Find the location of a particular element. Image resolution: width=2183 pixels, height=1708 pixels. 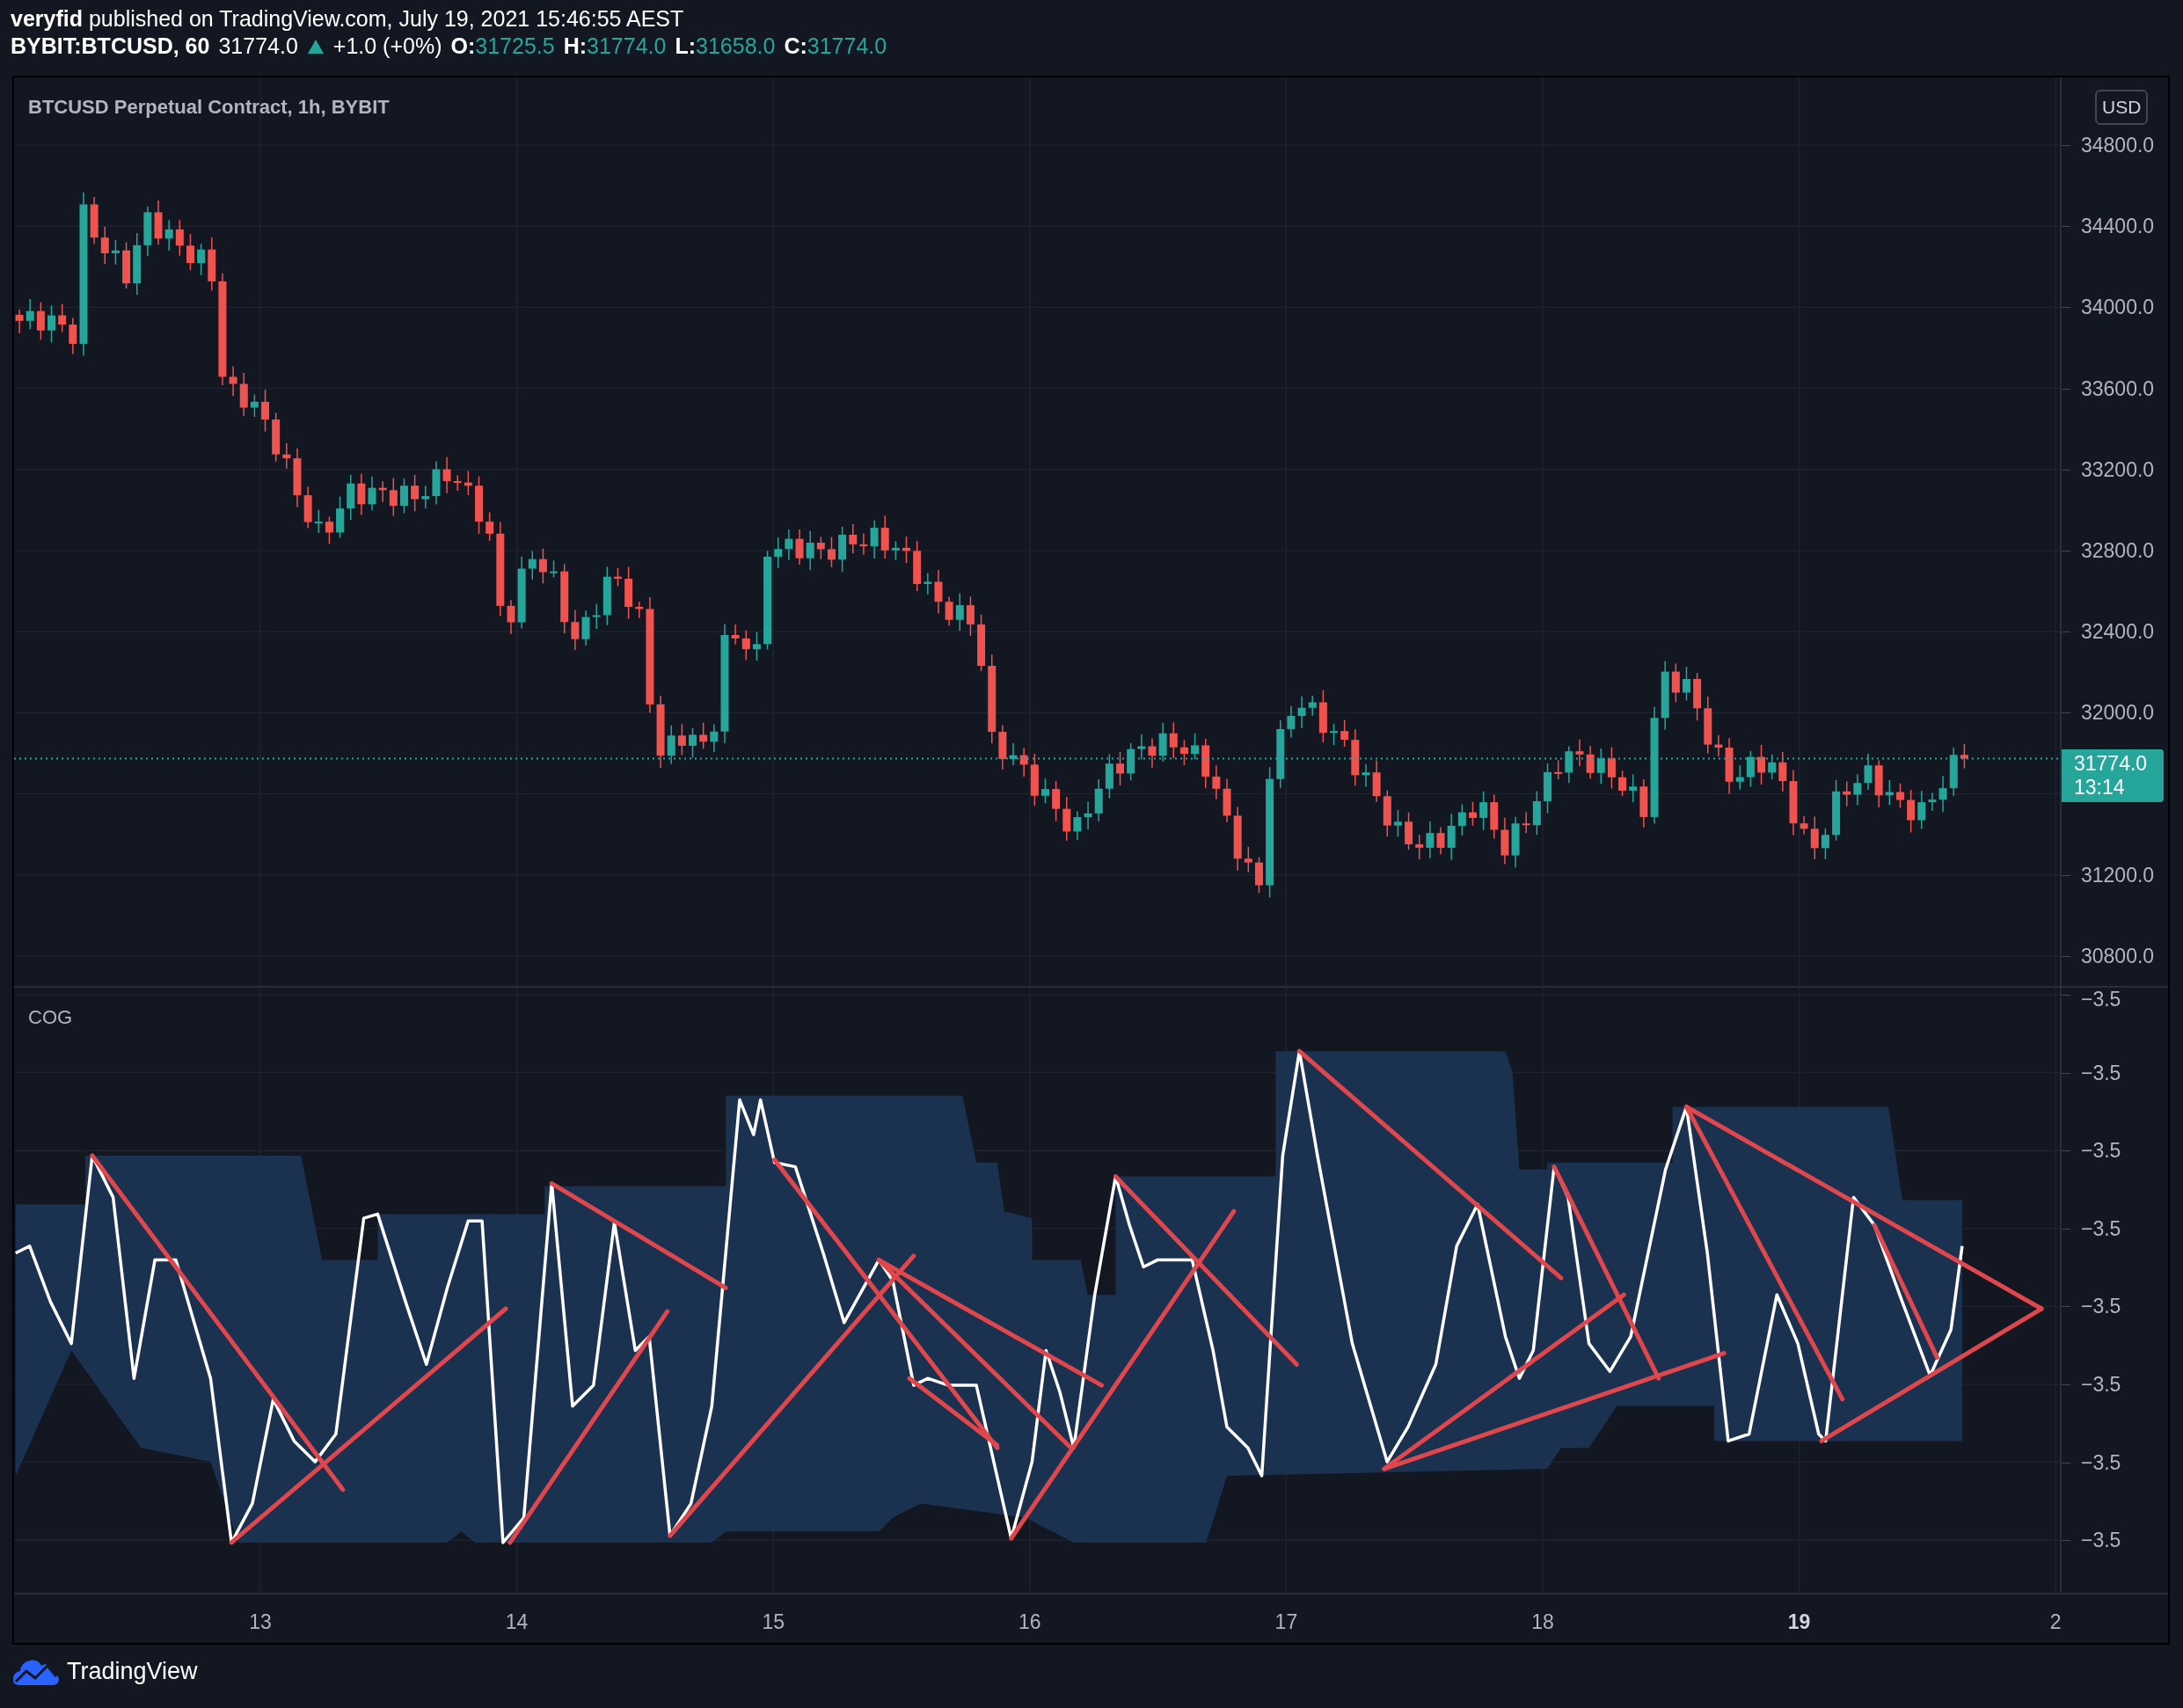

up-triangle-icon is located at coordinates (315, 46).